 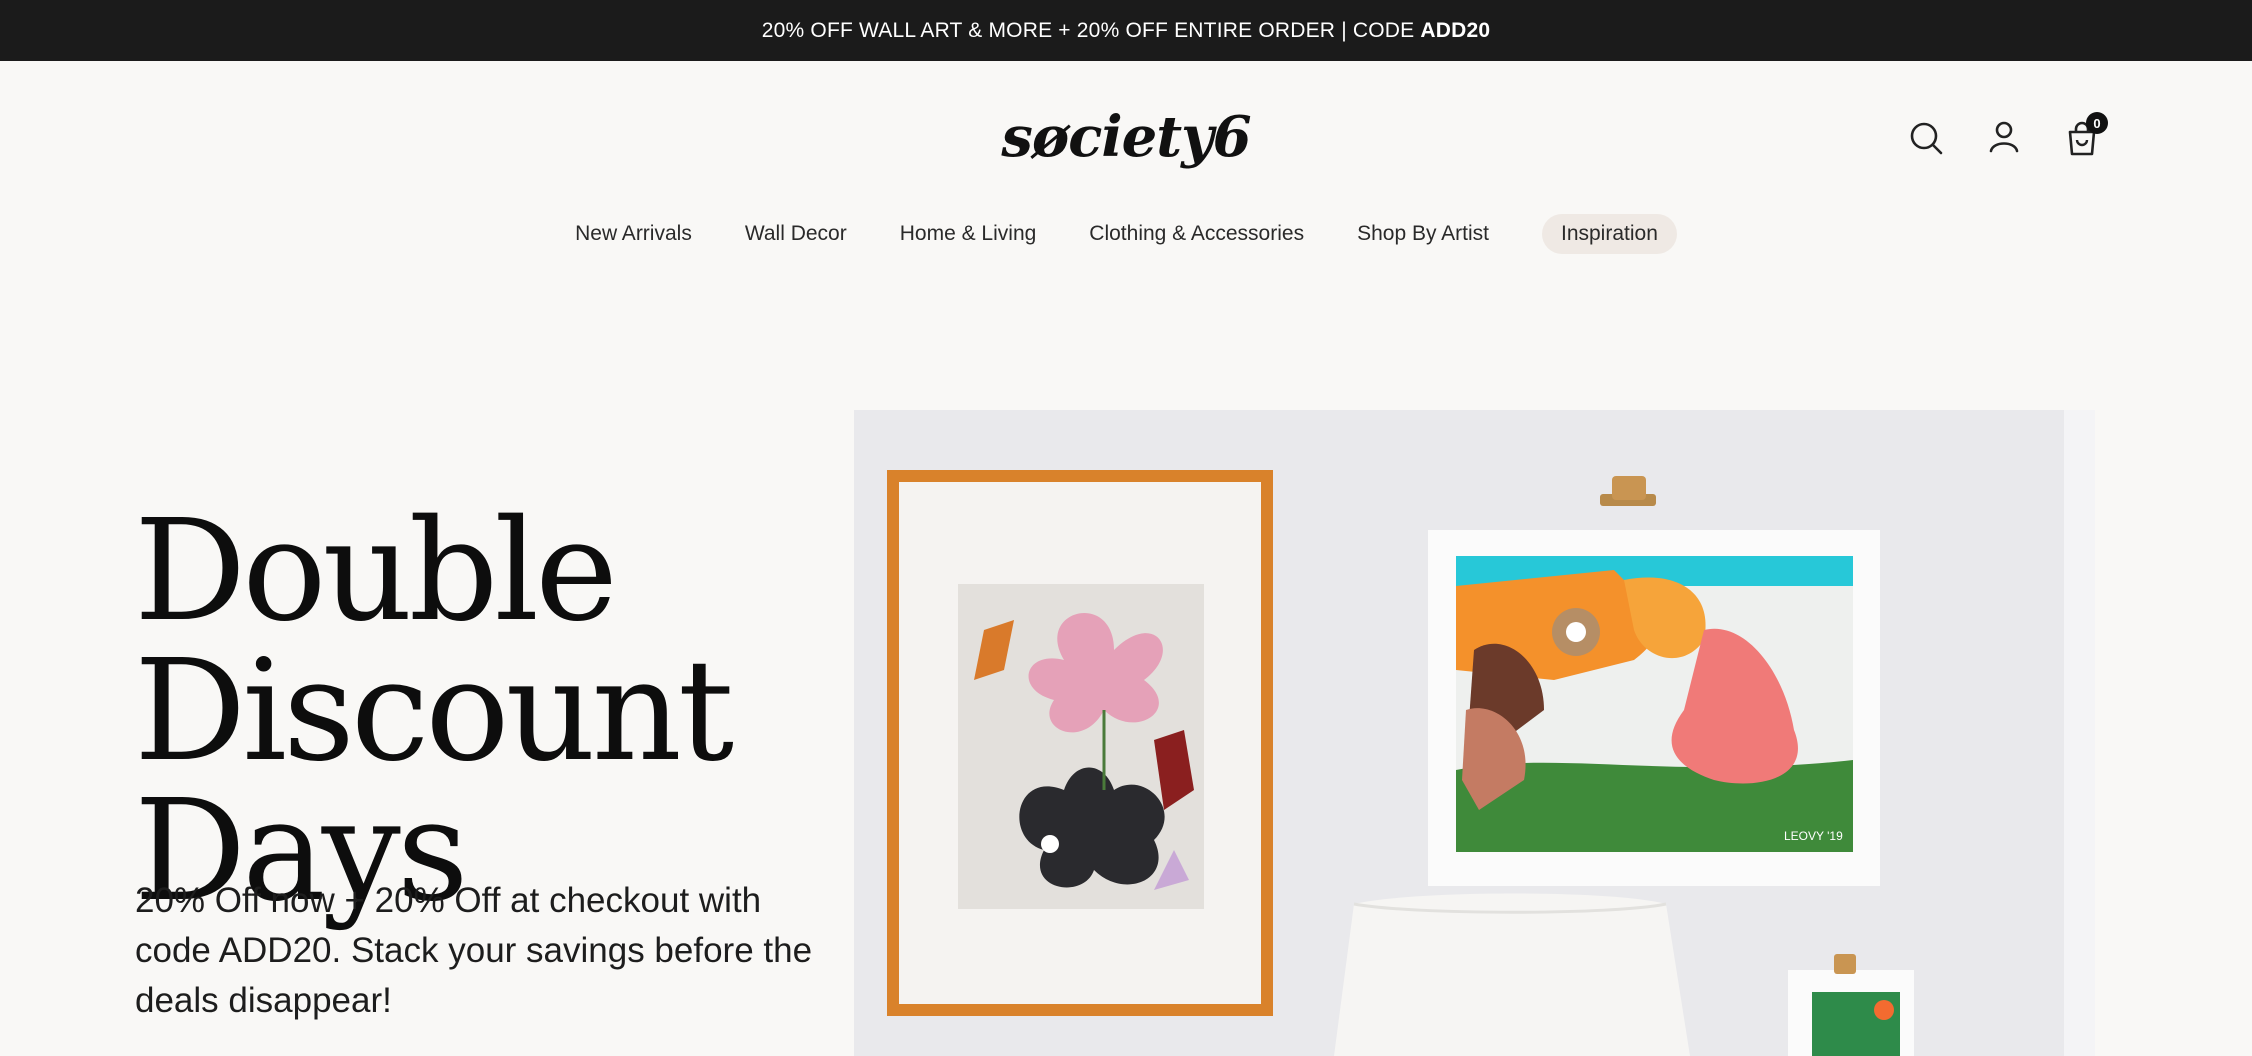 What do you see at coordinates (2085, 135) in the screenshot?
I see `cart-button: 0` at bounding box center [2085, 135].